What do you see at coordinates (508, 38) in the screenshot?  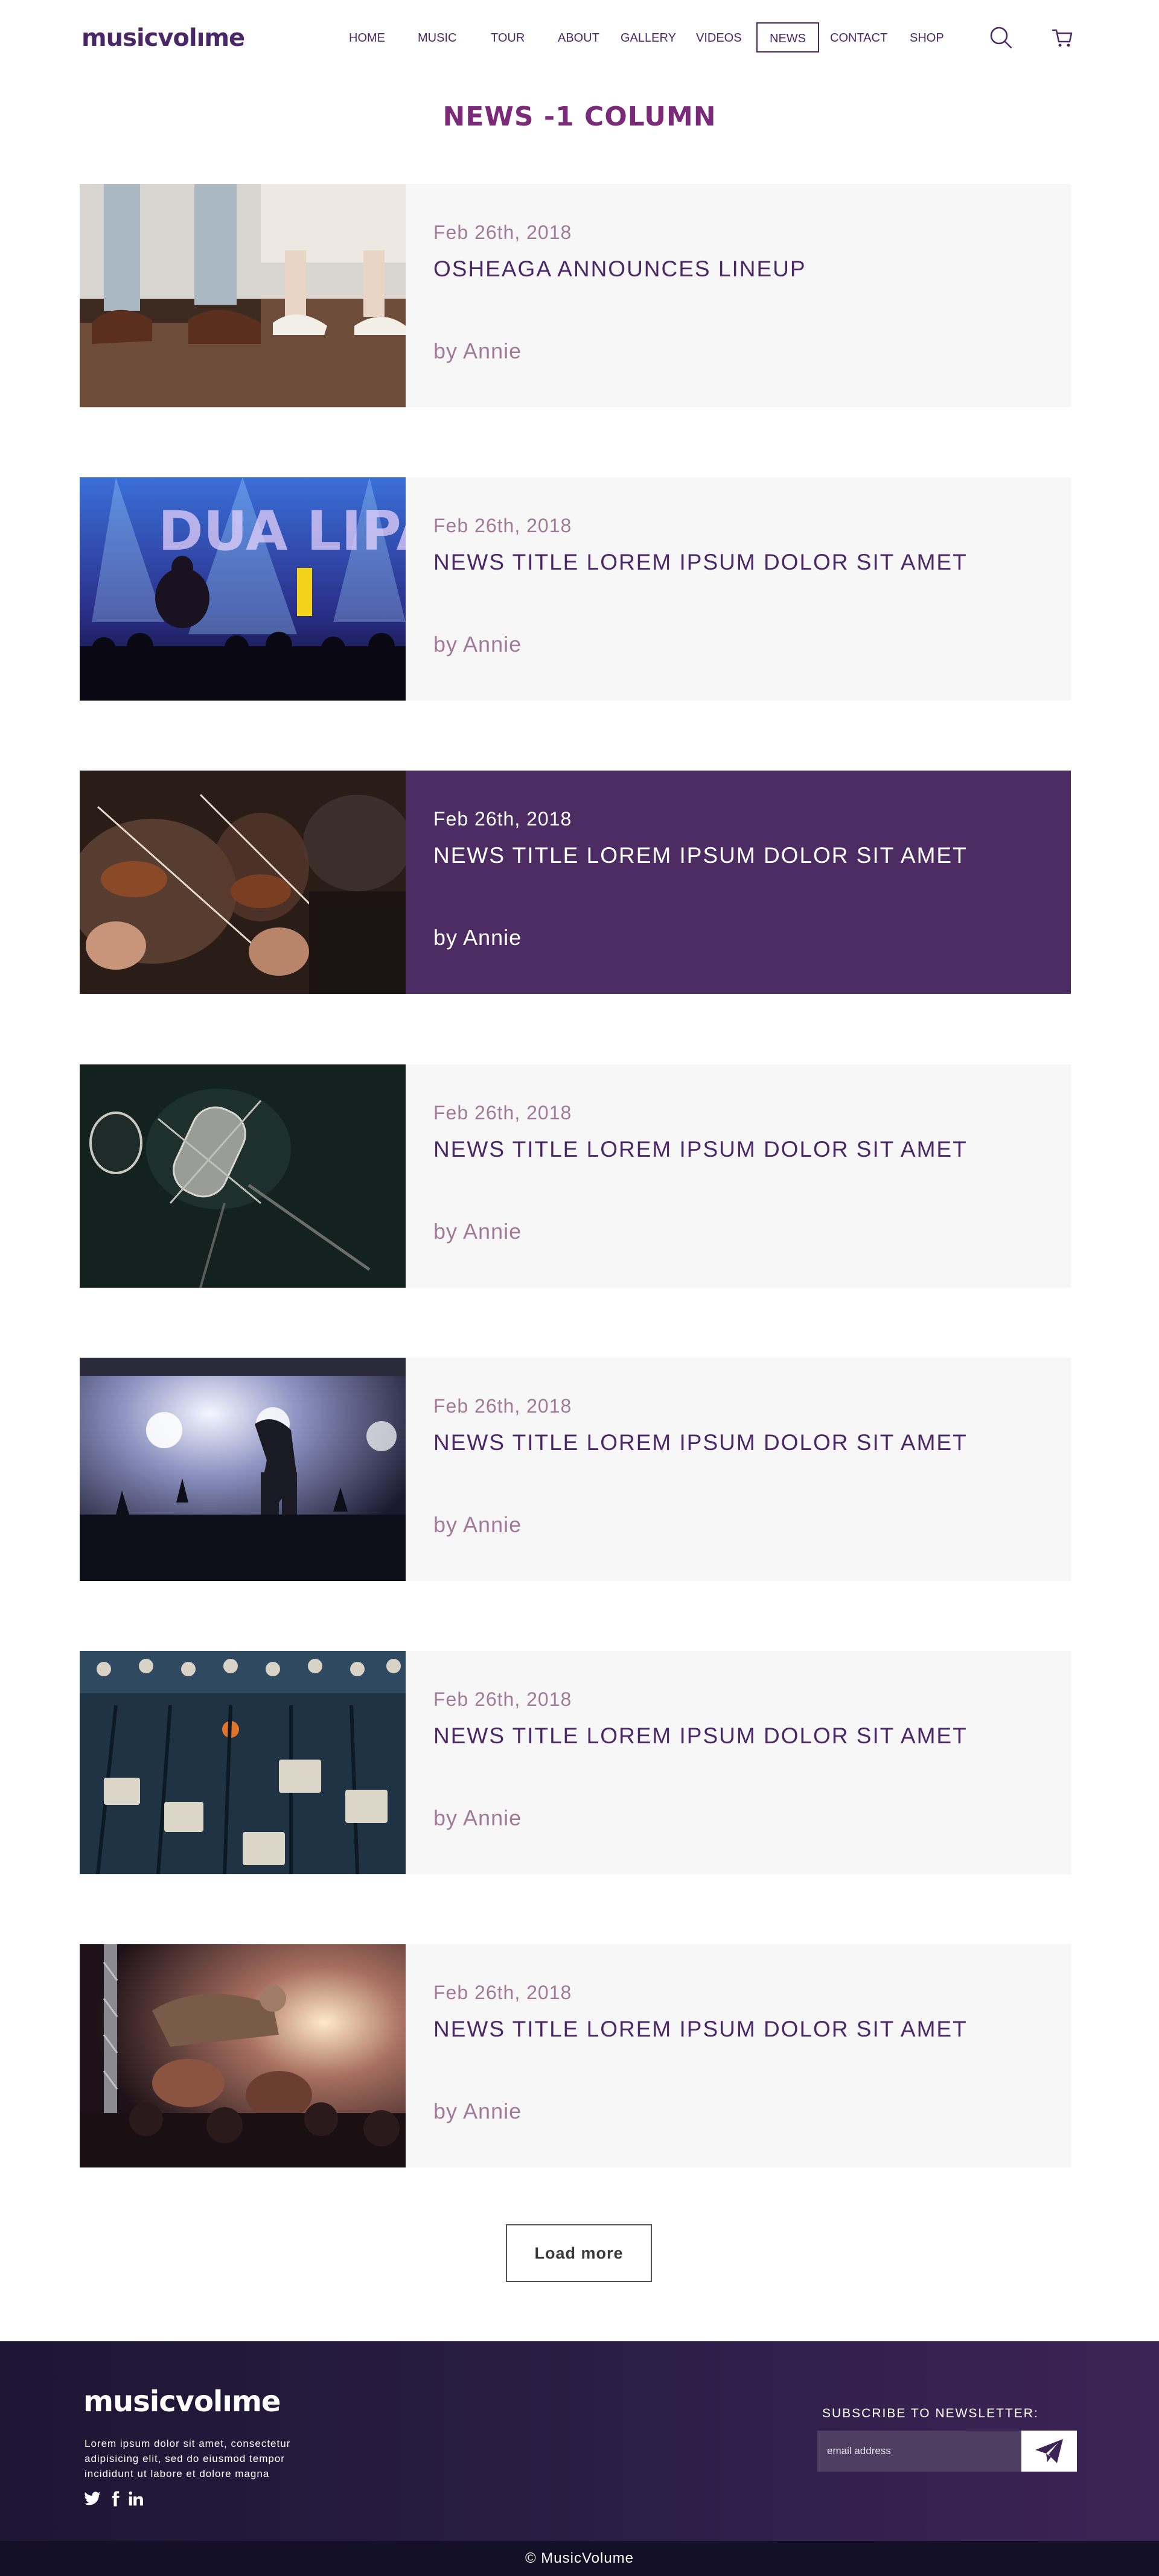 I see `nav-tour: TOUR` at bounding box center [508, 38].